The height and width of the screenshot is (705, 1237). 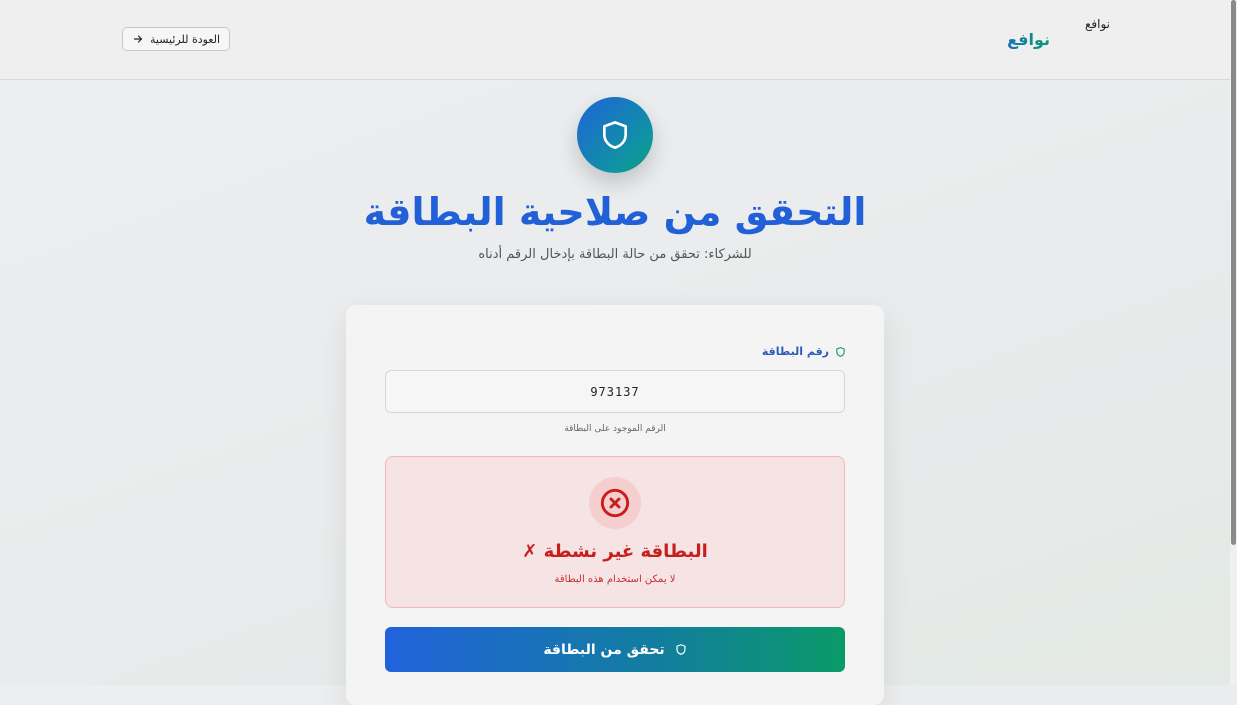 I want to click on top-header: العودة للرئيسية نوافع نوافع, so click(x=615, y=40).